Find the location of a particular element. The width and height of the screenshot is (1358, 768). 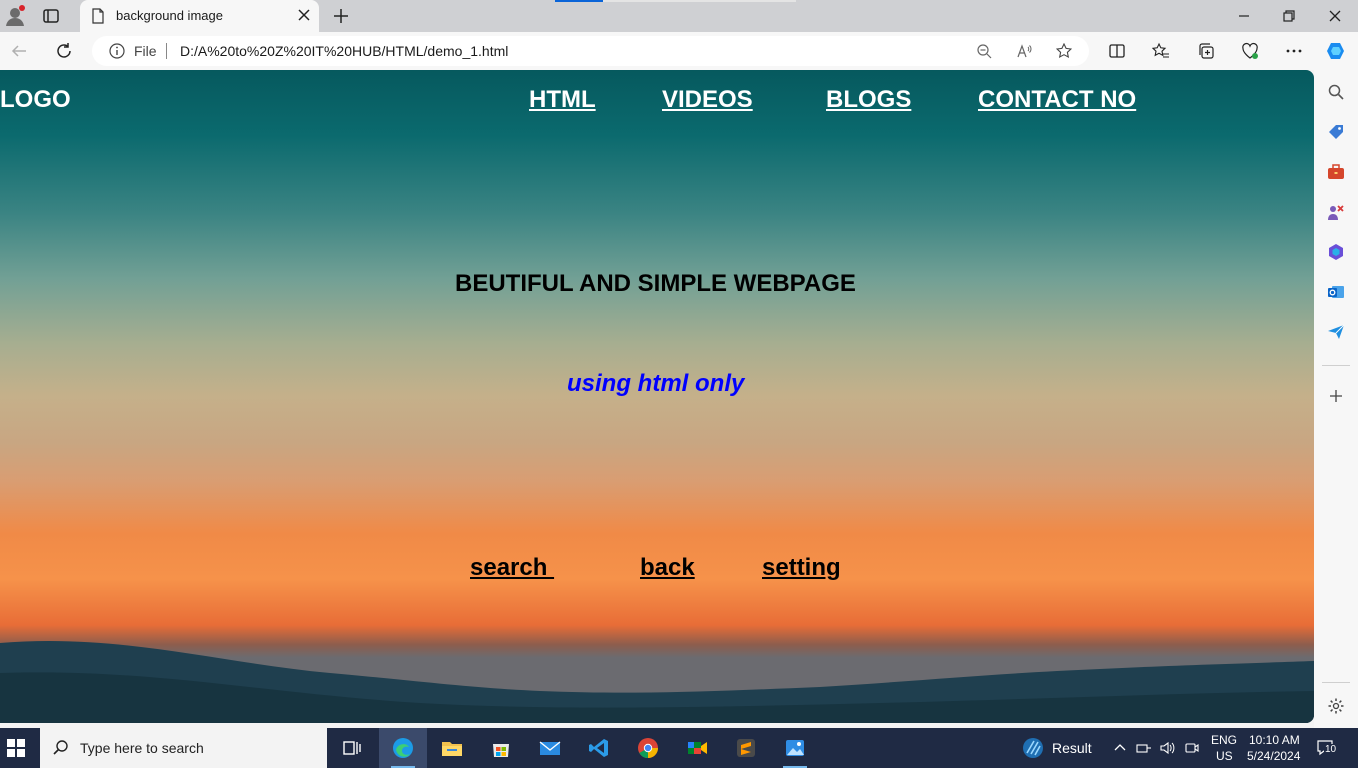

taskbar-search-placeholder: Type here to search is located at coordinates (142, 748).